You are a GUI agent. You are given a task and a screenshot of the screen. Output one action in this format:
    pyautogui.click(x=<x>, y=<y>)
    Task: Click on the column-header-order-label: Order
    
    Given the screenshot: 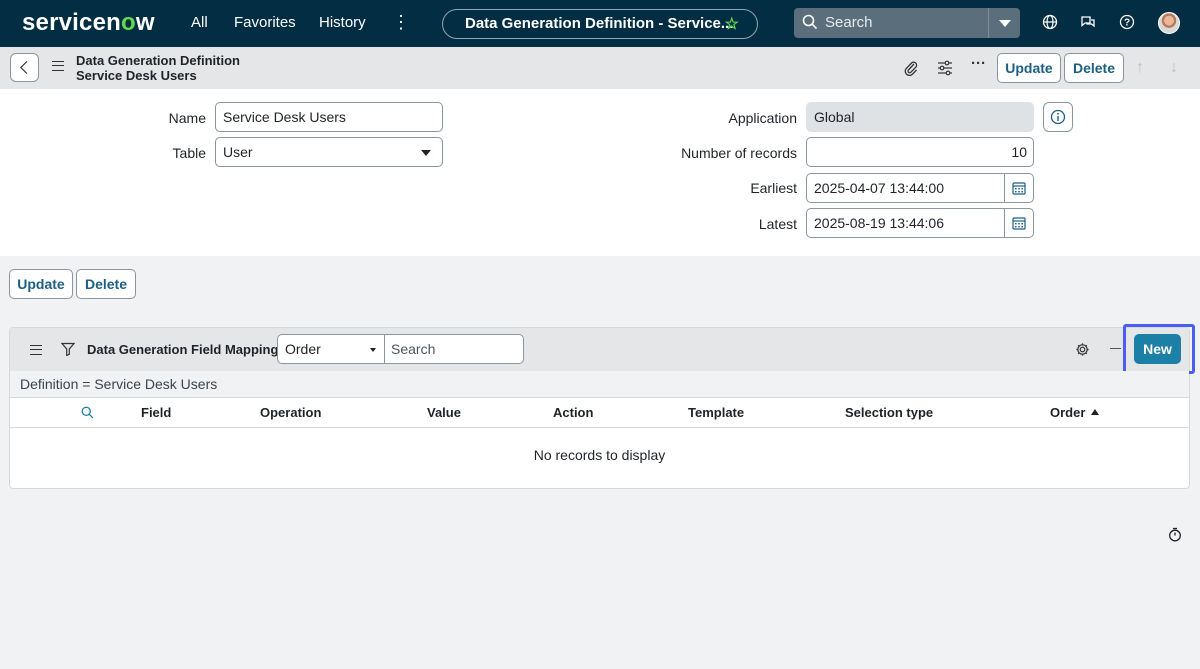 What is the action you would take?
    pyautogui.click(x=1068, y=412)
    